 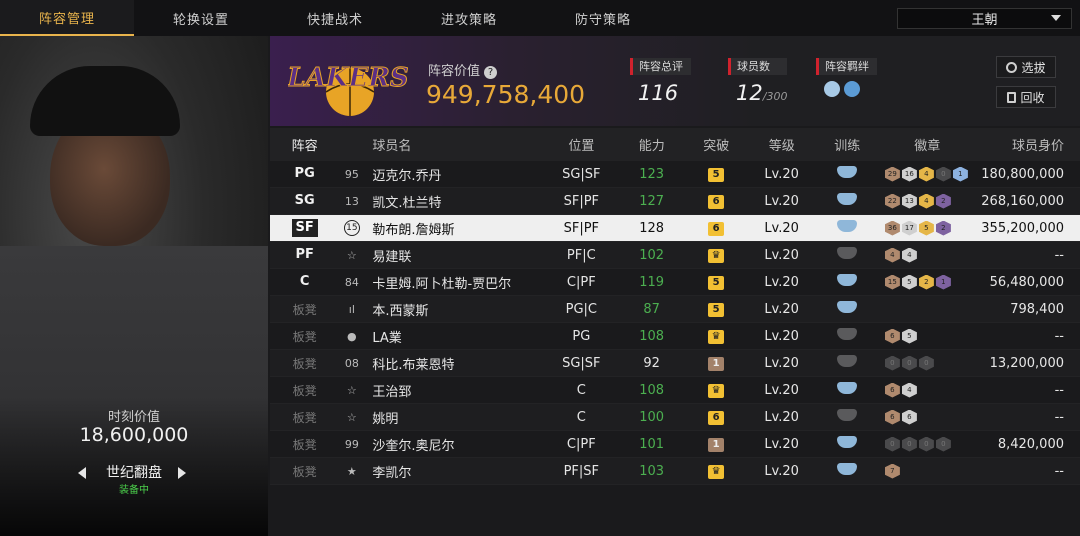 I want to click on lineup-slot: PG, so click(x=304, y=174).